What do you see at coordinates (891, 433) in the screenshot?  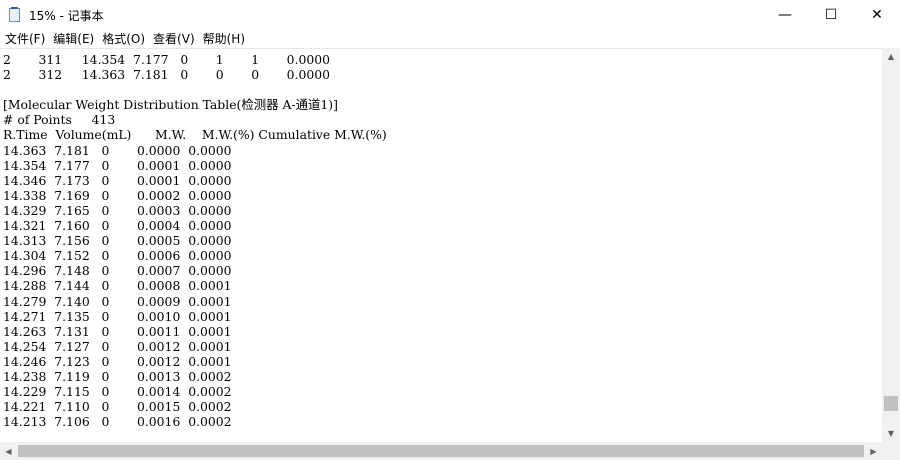 I see `scroll-down-arrow-icon: ▼` at bounding box center [891, 433].